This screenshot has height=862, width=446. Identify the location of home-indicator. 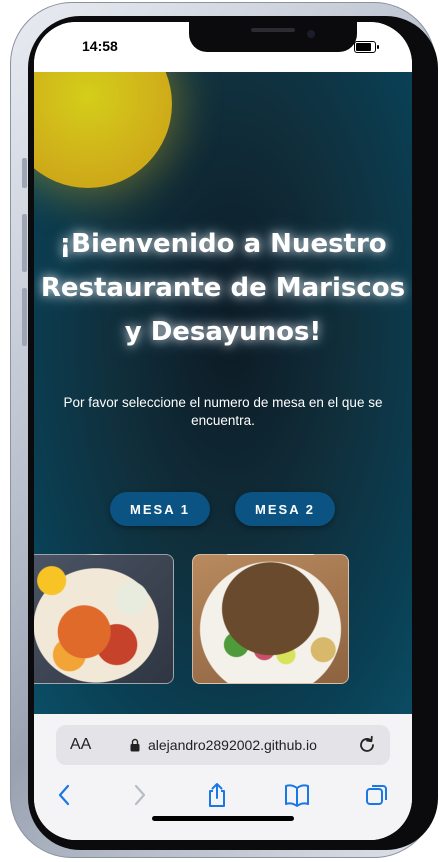
(223, 818).